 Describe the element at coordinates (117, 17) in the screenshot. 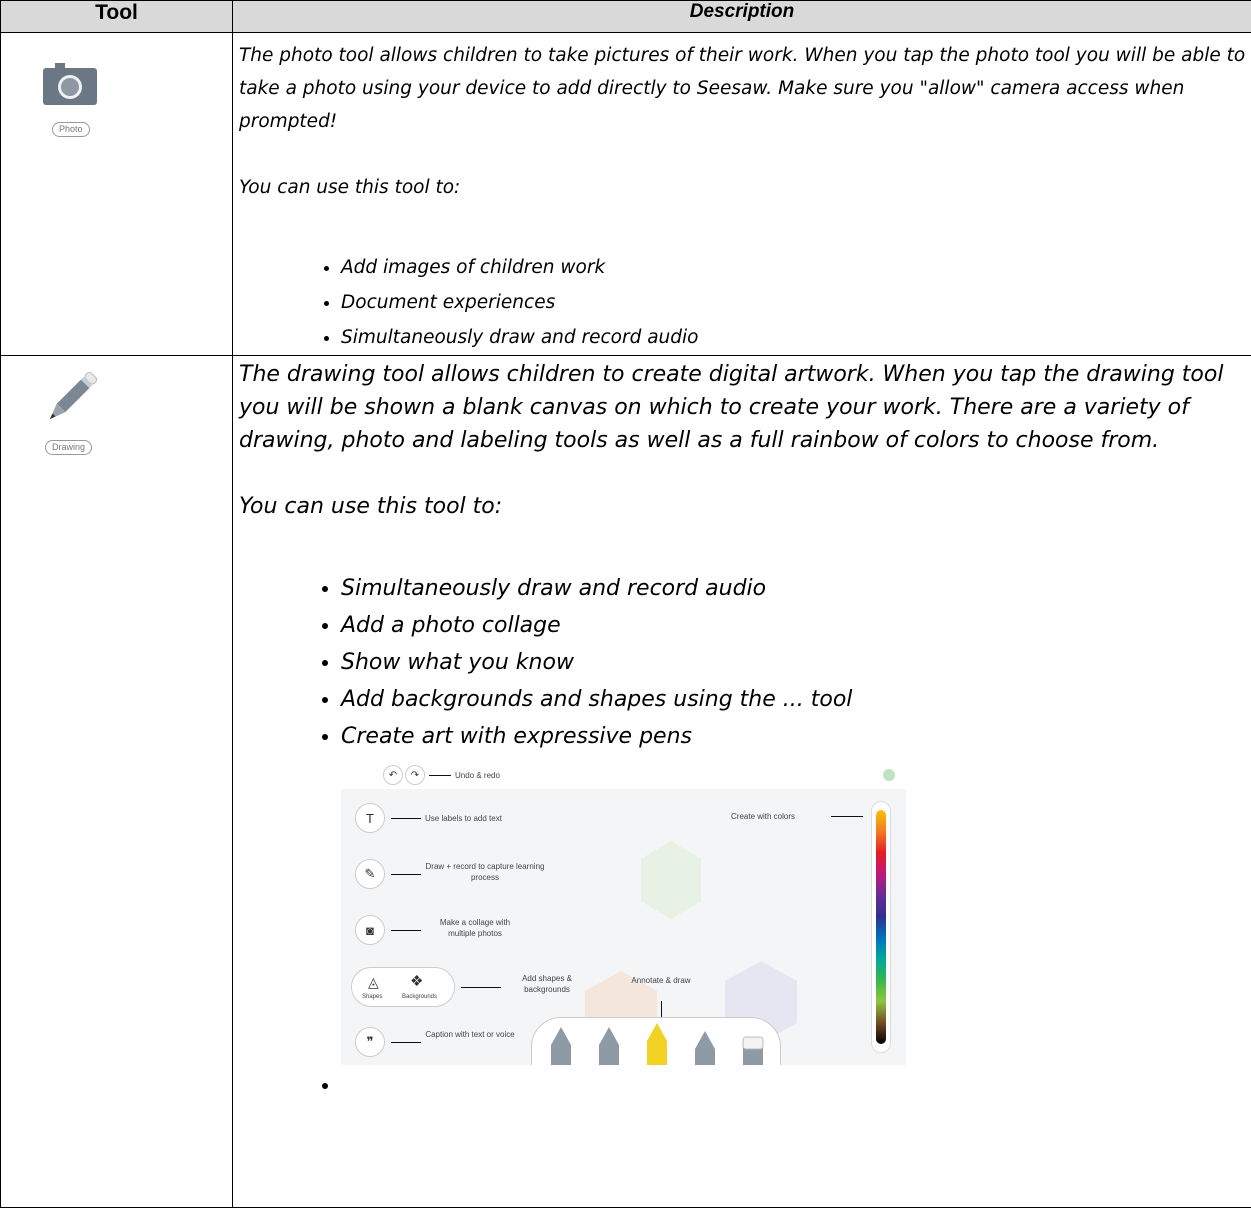

I see `header-tool: Tool` at that location.